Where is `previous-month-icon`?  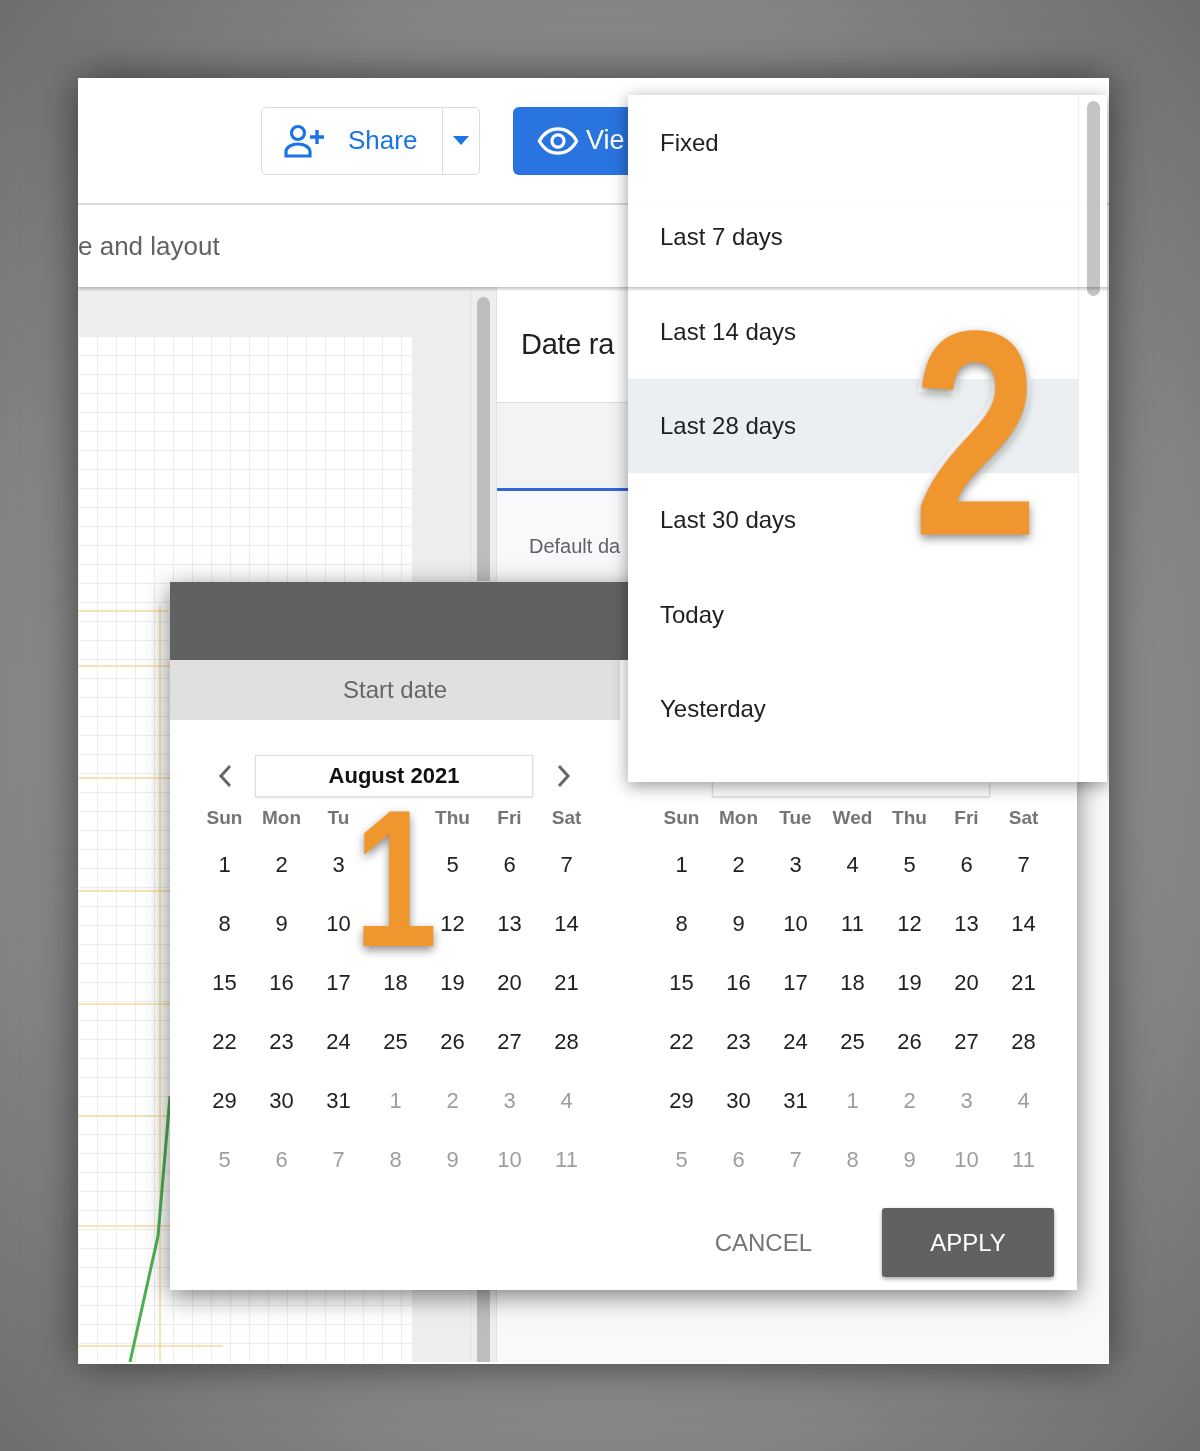
previous-month-icon is located at coordinates (224, 776).